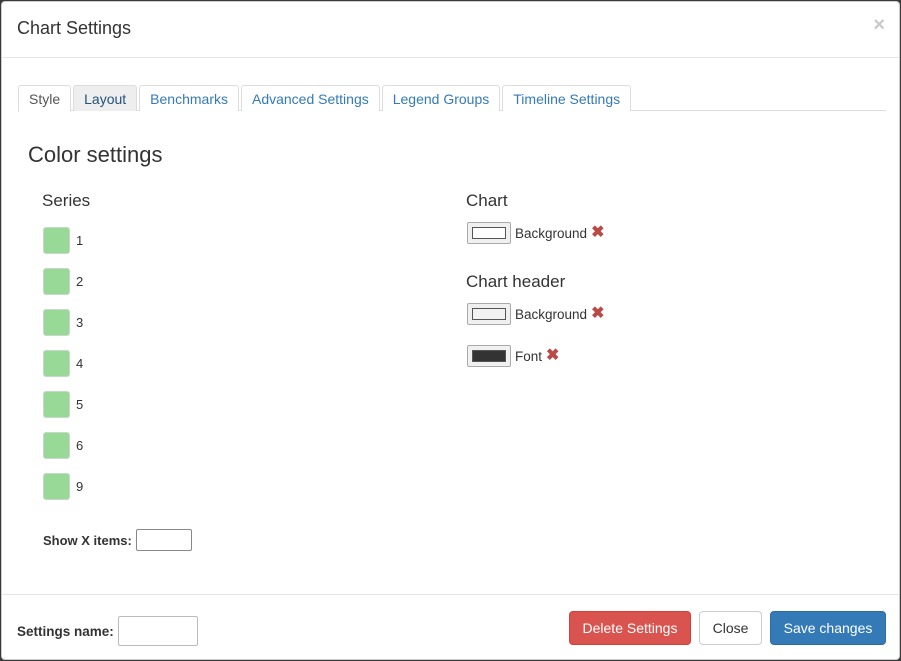 This screenshot has height=661, width=901. I want to click on modal-title: Chart Settings, so click(74, 28).